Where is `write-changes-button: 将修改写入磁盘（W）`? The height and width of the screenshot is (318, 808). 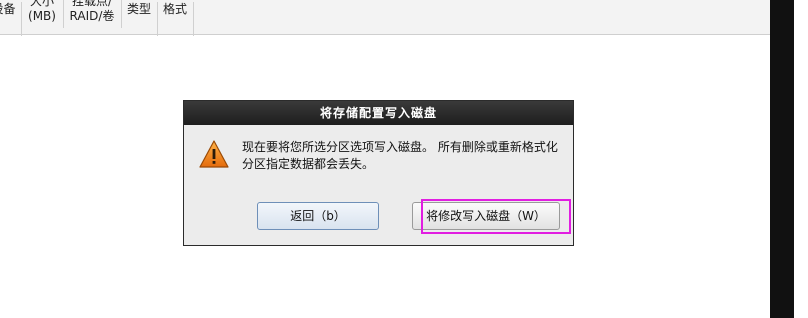
write-changes-button: 将修改写入磁盘（W） is located at coordinates (486, 216).